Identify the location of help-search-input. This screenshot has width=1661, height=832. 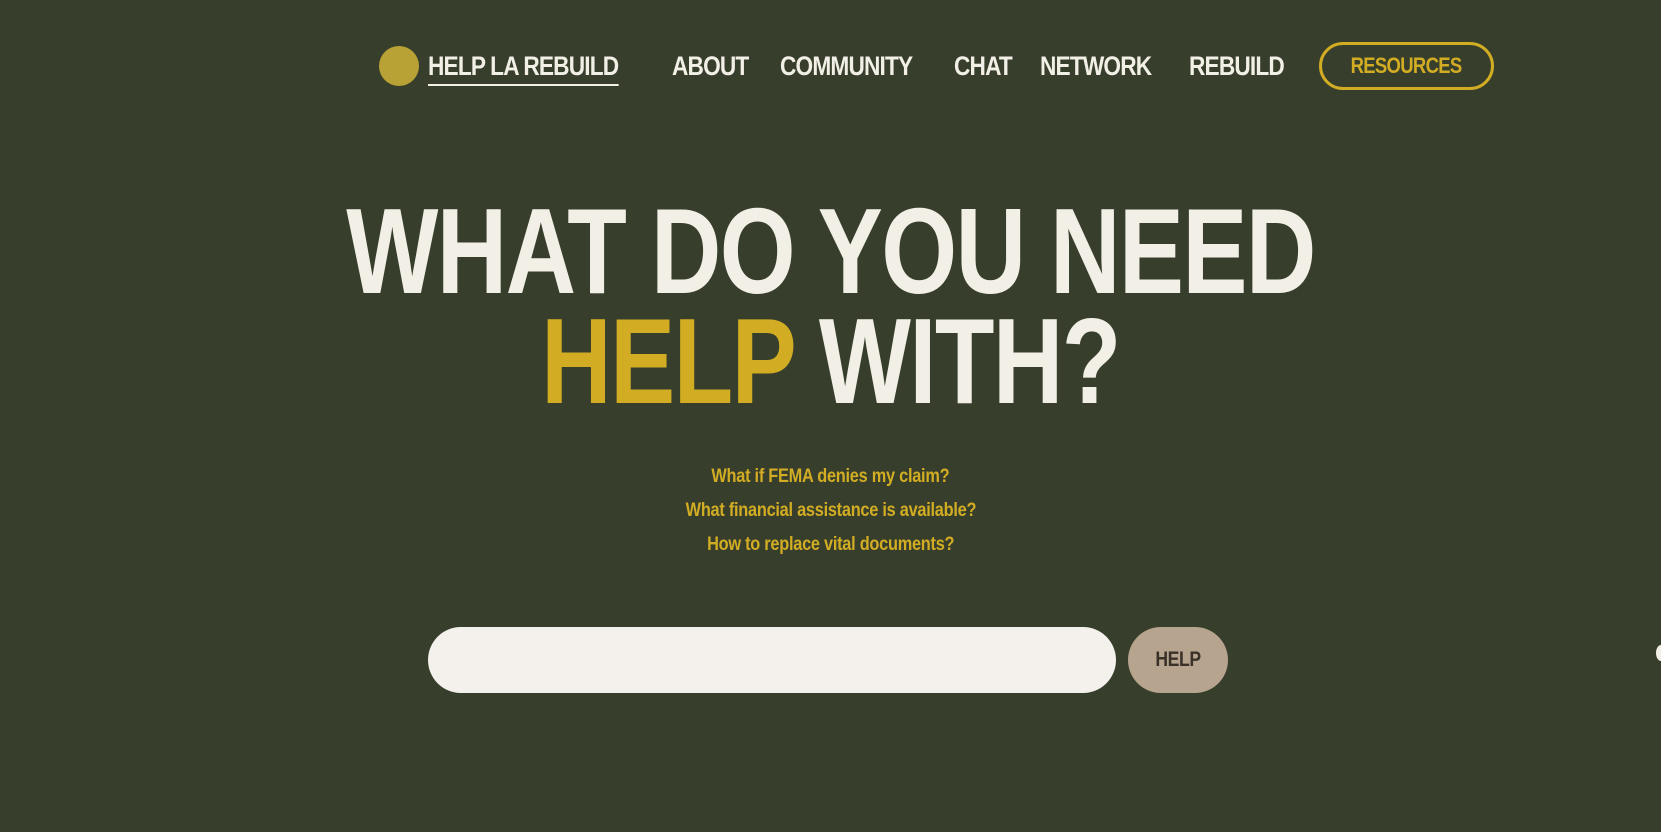
(772, 660).